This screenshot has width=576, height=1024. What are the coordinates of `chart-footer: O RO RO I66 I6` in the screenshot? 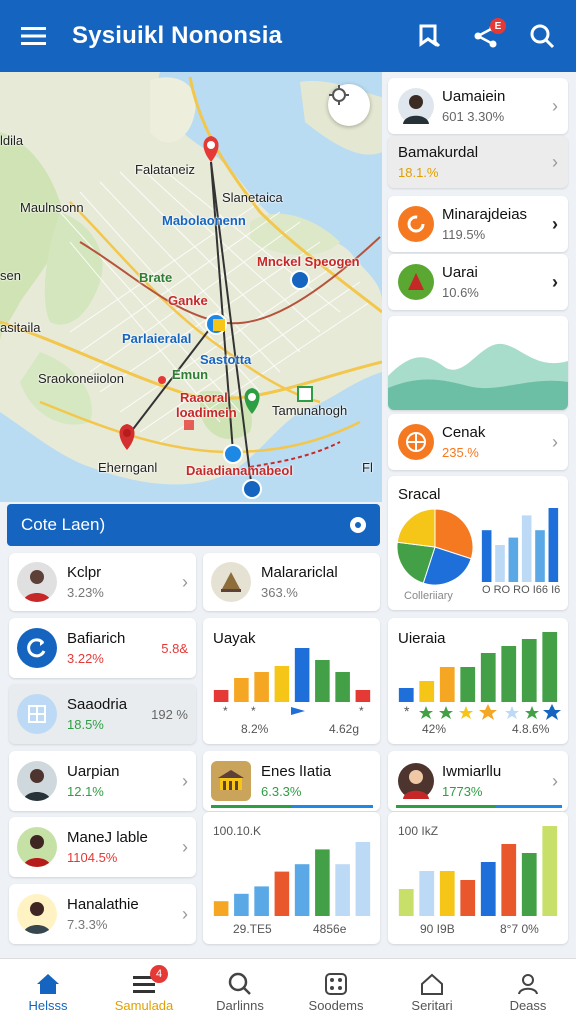 It's located at (521, 590).